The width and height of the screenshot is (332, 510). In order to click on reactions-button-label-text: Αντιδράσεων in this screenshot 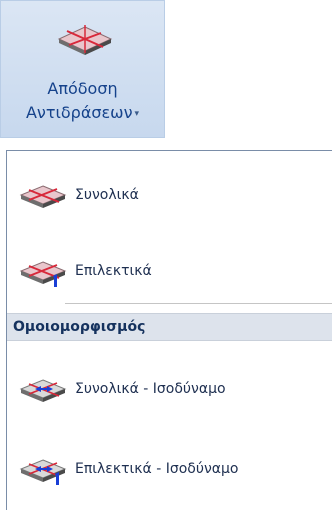, I will do `click(79, 112)`.